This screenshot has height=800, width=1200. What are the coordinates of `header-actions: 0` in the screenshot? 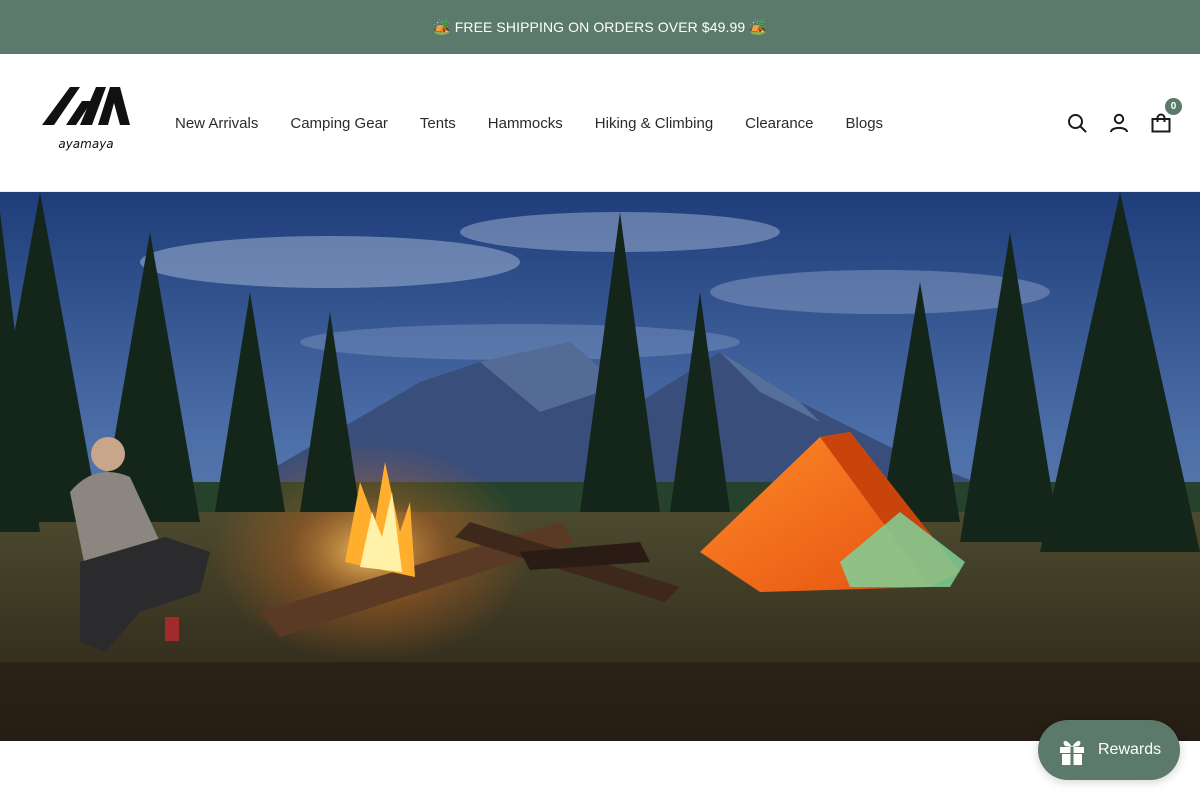 It's located at (1115, 123).